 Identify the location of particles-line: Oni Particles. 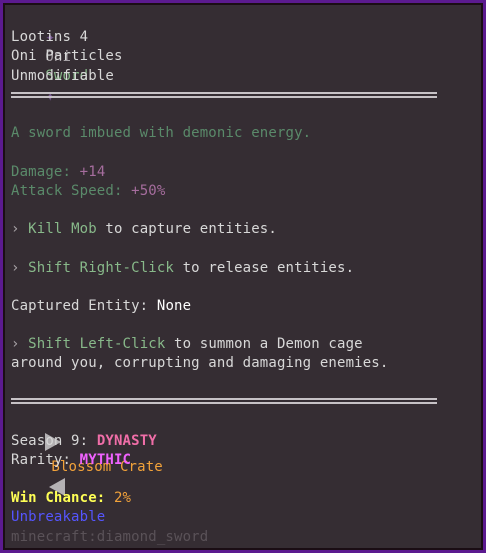
(67, 56).